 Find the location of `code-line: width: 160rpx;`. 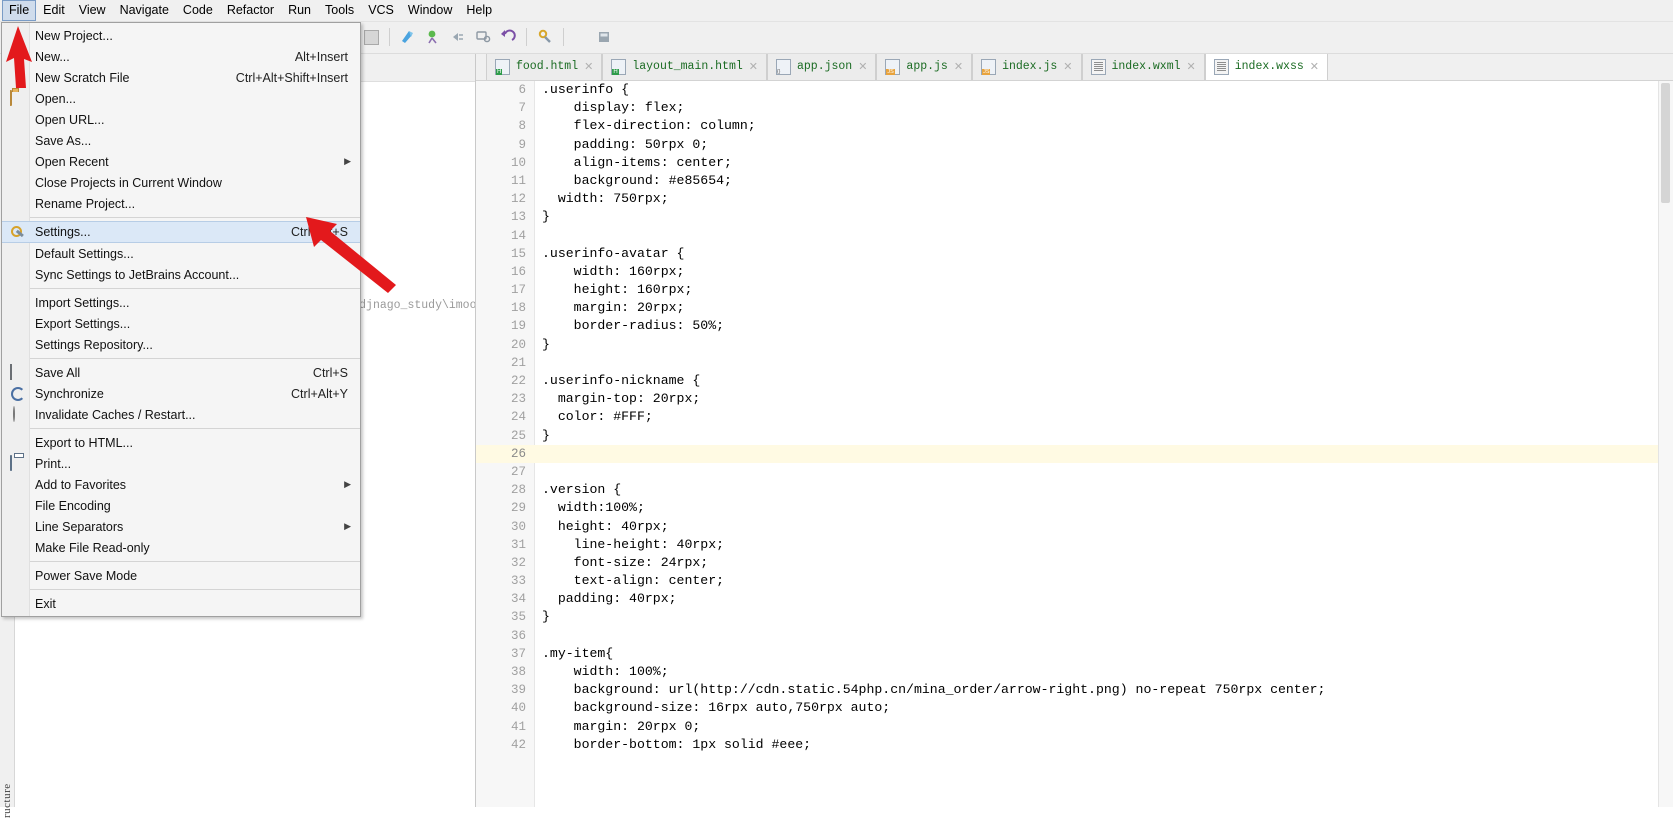

code-line: width: 160rpx; is located at coordinates (1103, 272).